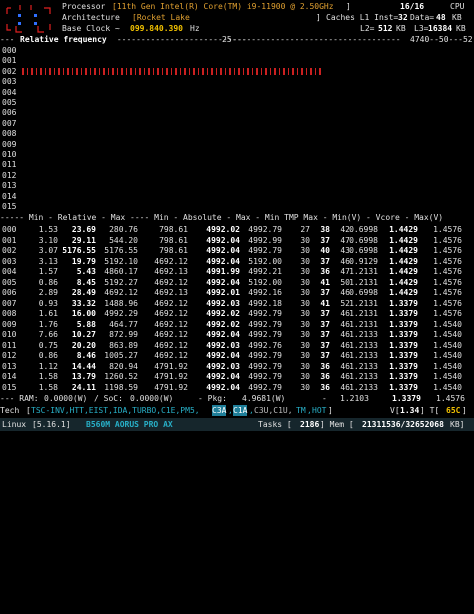  What do you see at coordinates (108, 398) in the screenshot?
I see `soc-label: / SoC:` at bounding box center [108, 398].